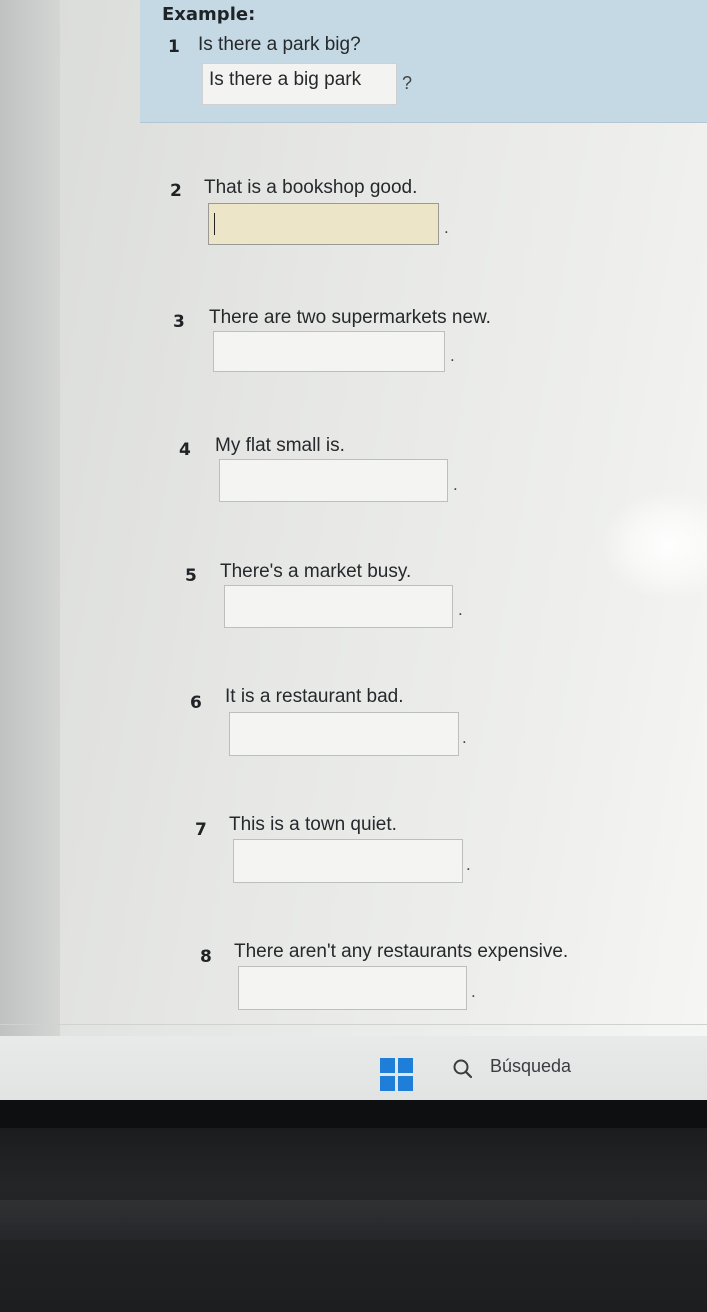  I want to click on question-number: 4, so click(185, 450).